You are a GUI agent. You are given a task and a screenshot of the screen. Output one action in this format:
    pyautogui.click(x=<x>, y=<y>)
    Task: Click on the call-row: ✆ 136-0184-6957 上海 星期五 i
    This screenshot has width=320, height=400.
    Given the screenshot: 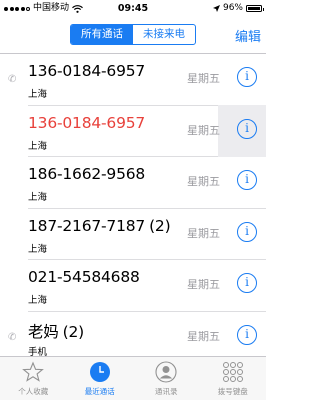 What is the action you would take?
    pyautogui.click(x=137, y=80)
    